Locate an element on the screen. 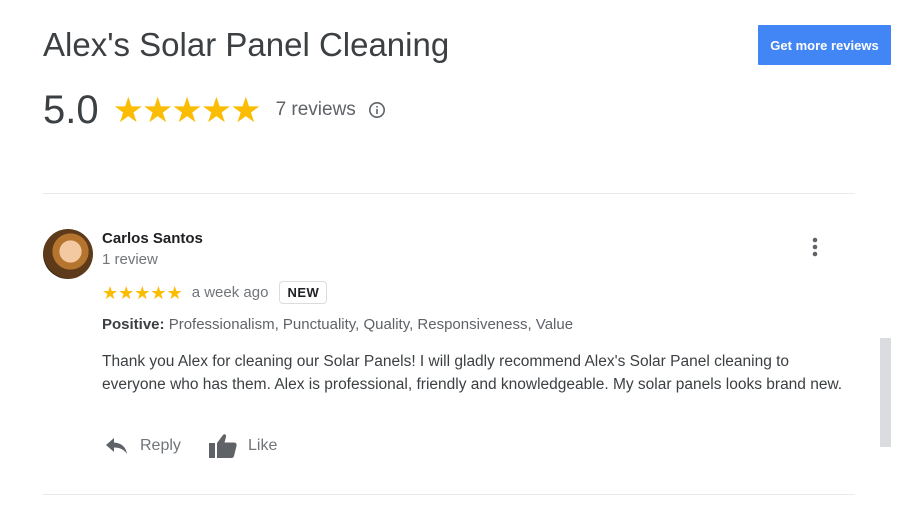  reply-button: Reply is located at coordinates (142, 446).